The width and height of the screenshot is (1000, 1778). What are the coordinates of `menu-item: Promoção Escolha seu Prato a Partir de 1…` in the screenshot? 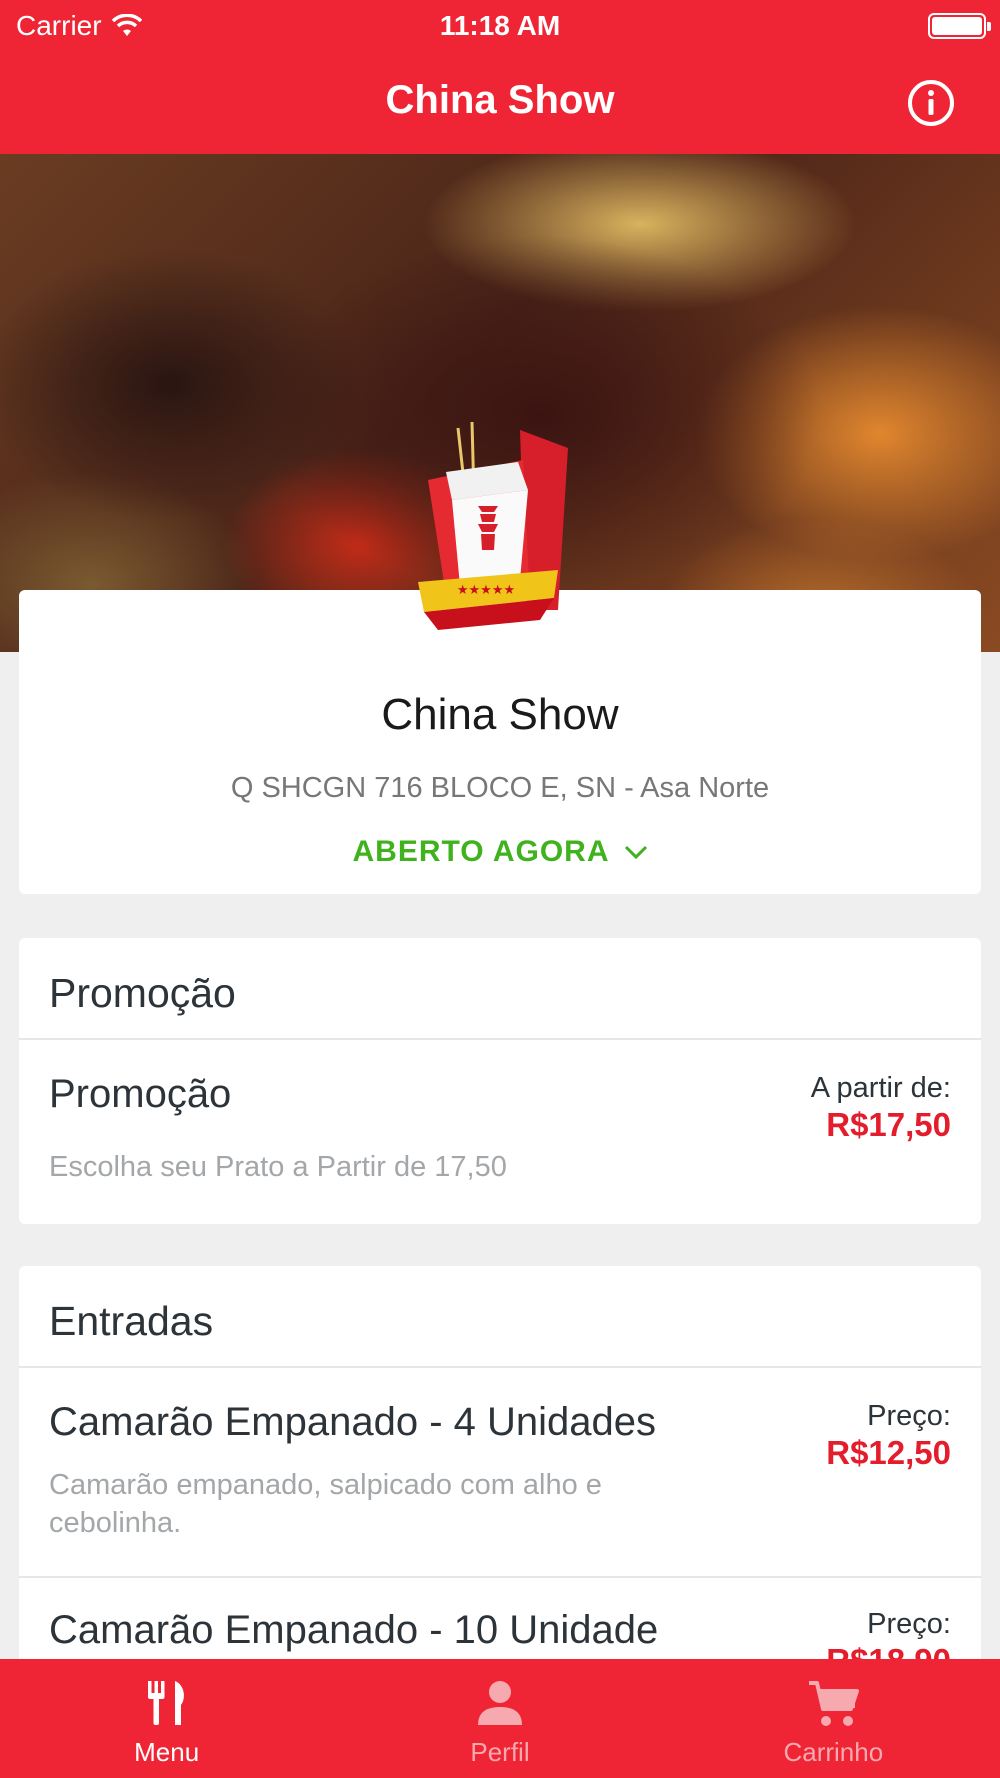 It's located at (500, 1133).